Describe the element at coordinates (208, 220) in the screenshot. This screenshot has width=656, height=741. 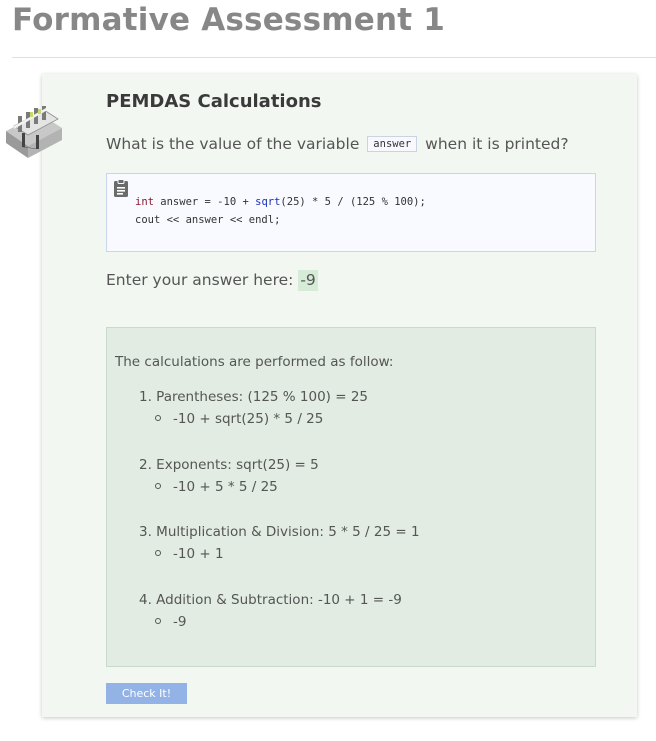
I see `code-line-2: cout << answer << endl;` at that location.